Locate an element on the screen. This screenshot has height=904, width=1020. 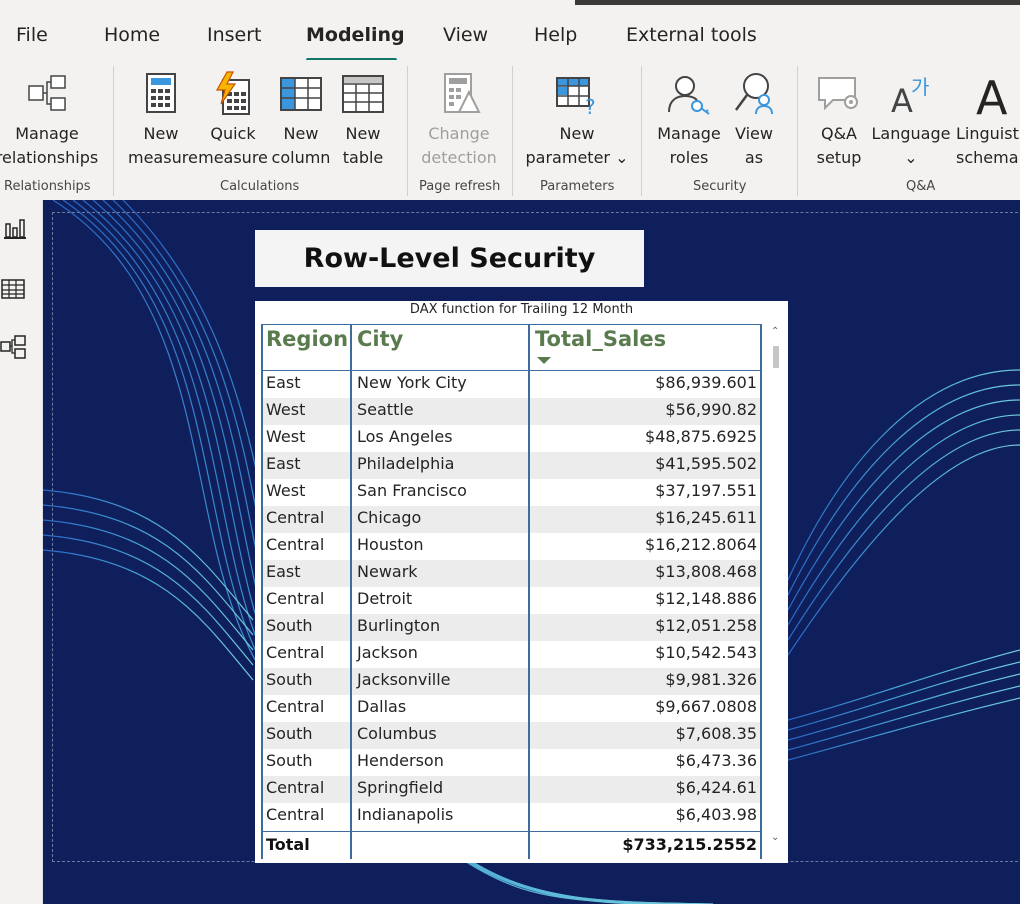
qa-setup-button: Q&A setup is located at coordinates (839, 119).